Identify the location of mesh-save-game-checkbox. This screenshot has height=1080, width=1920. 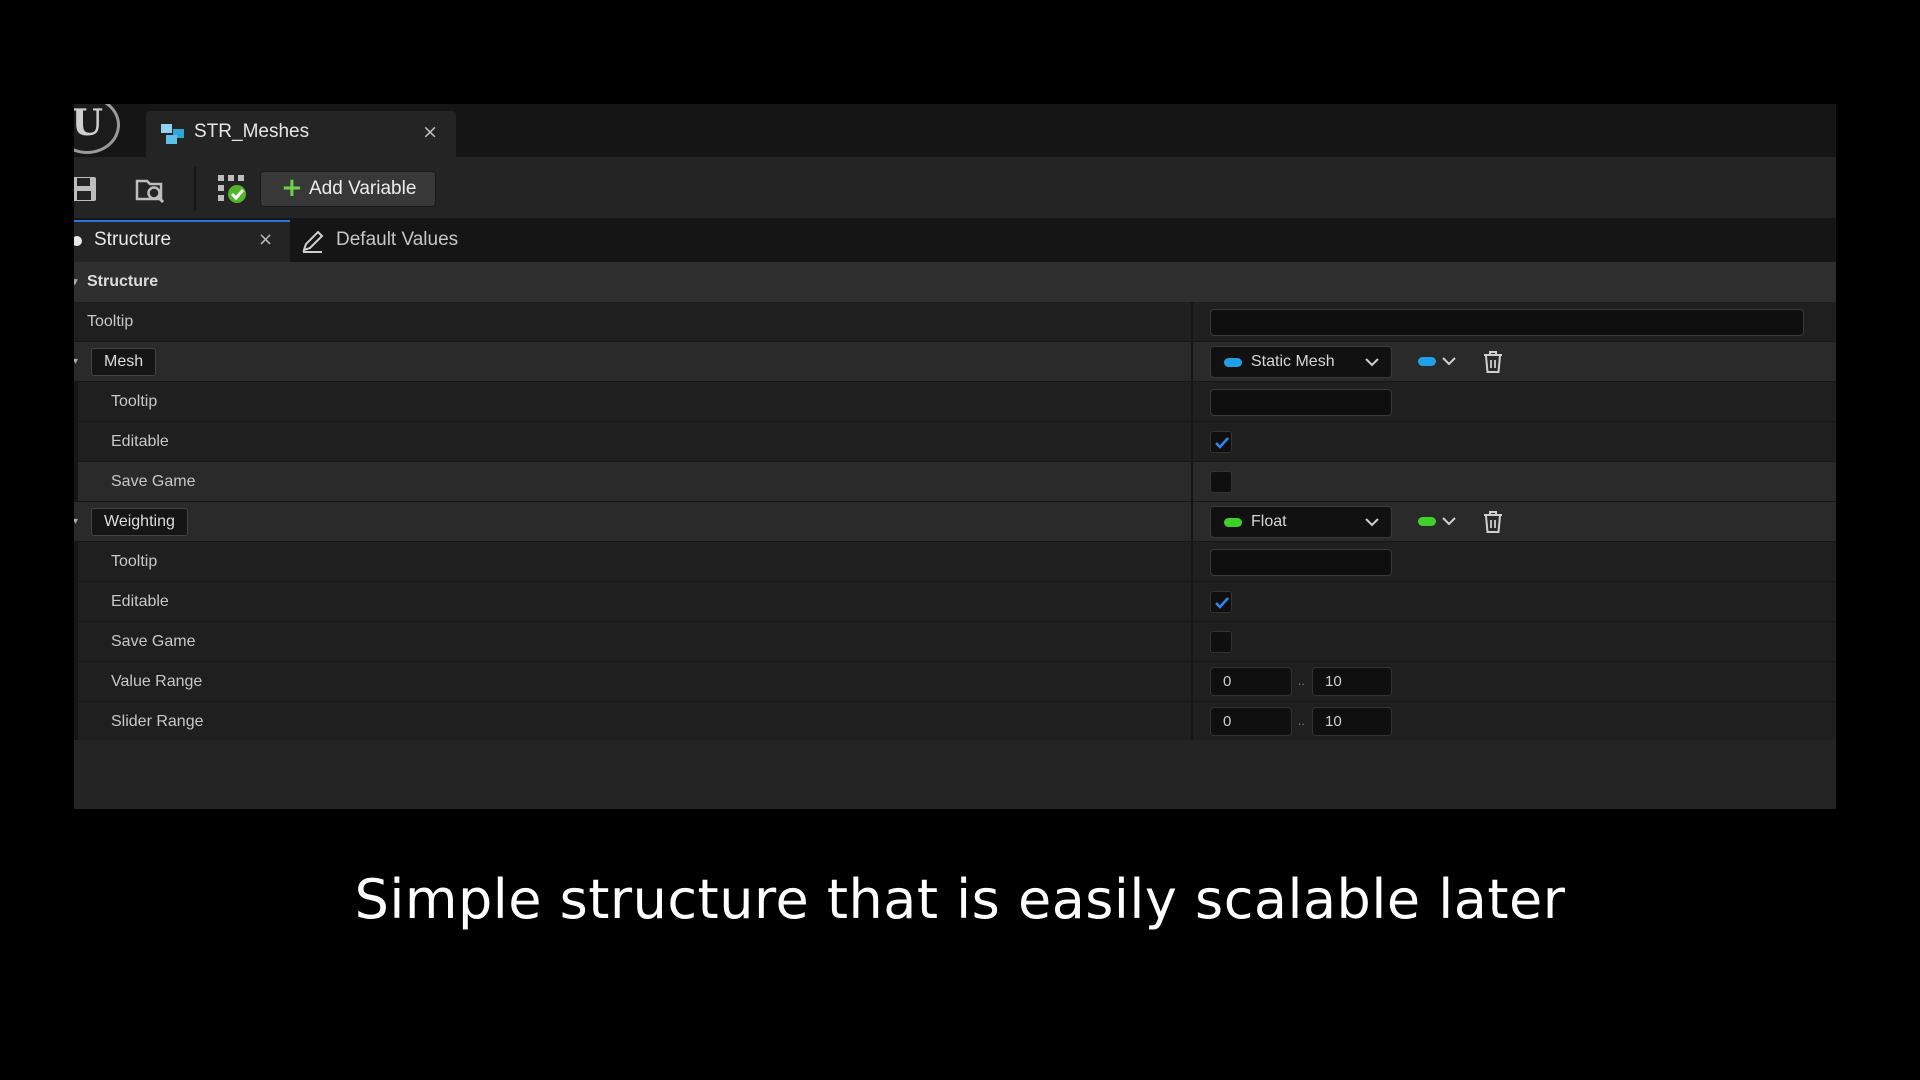
(1221, 482).